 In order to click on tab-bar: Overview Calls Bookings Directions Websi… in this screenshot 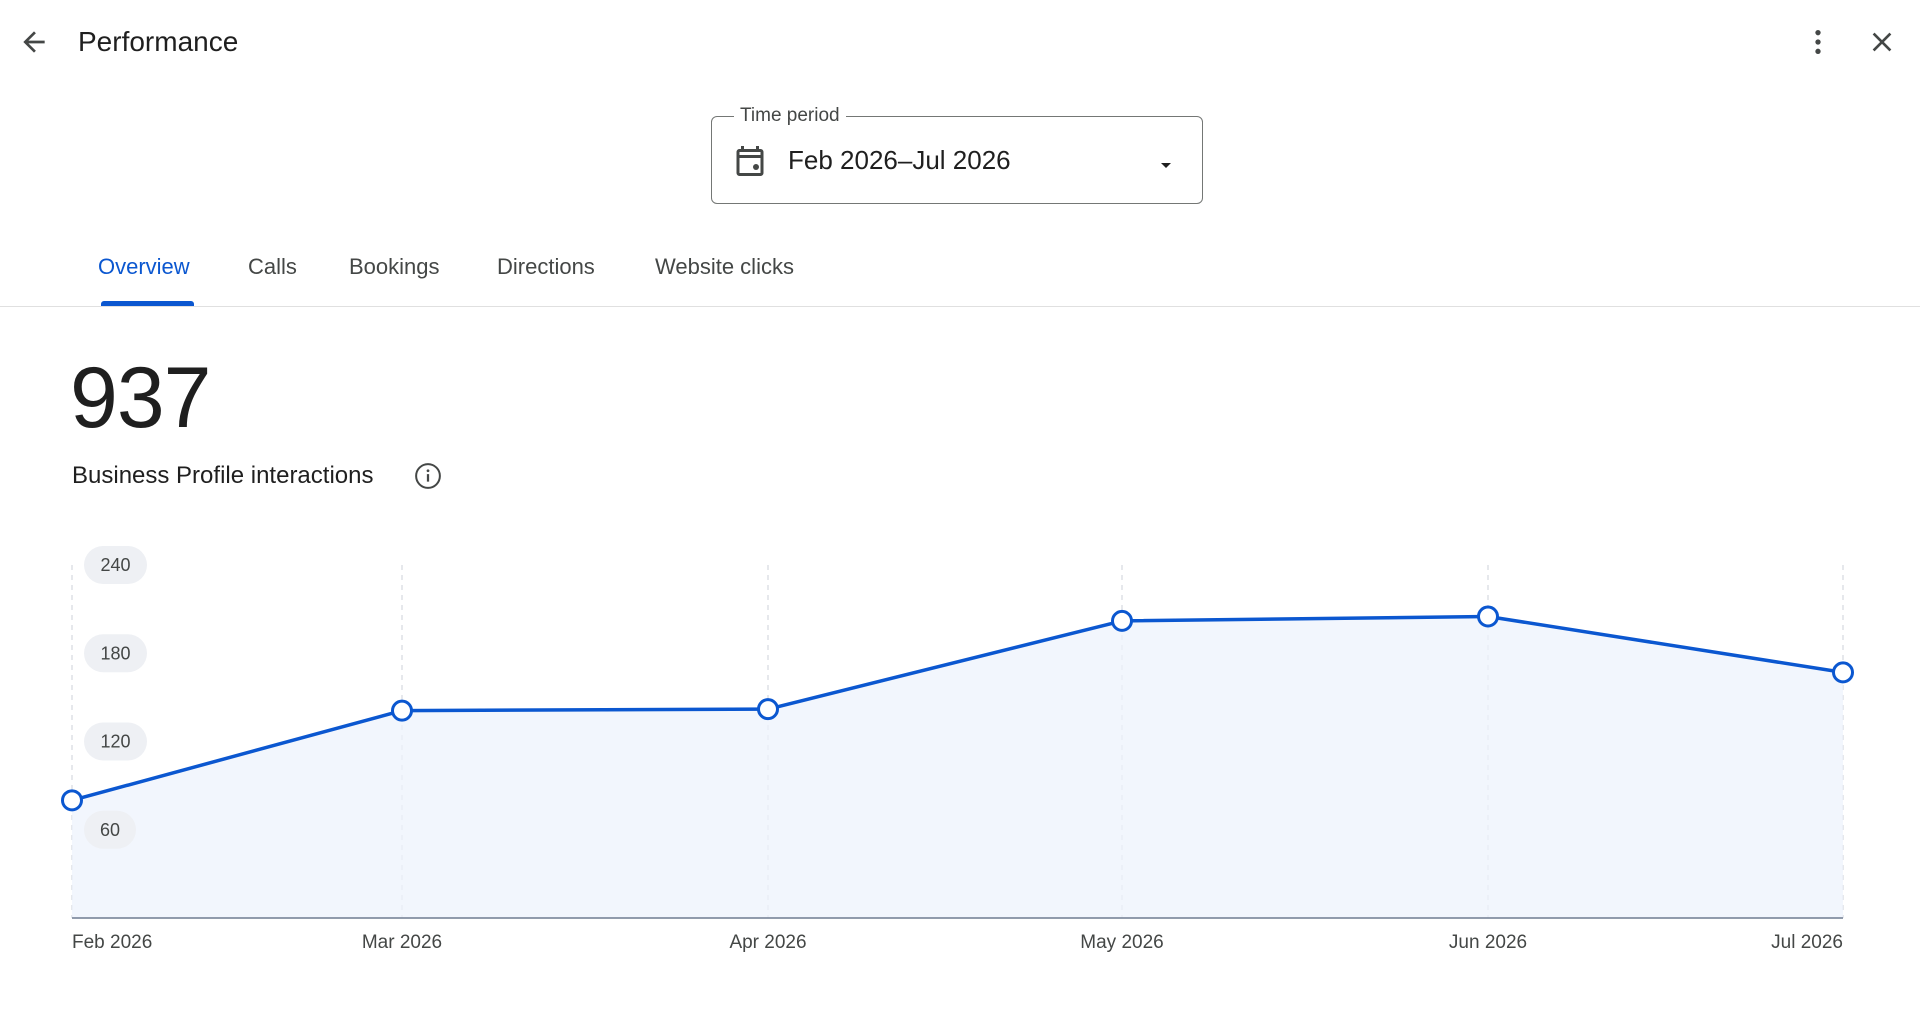, I will do `click(960, 273)`.